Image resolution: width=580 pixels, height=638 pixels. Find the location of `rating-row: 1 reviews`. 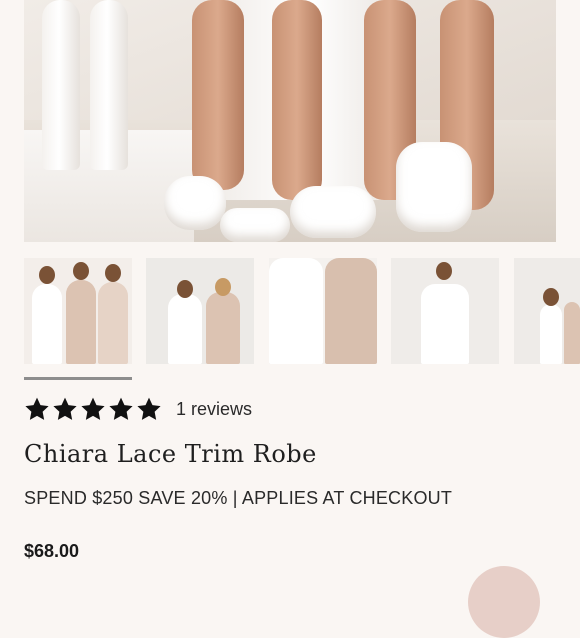

rating-row: 1 reviews is located at coordinates (138, 409).